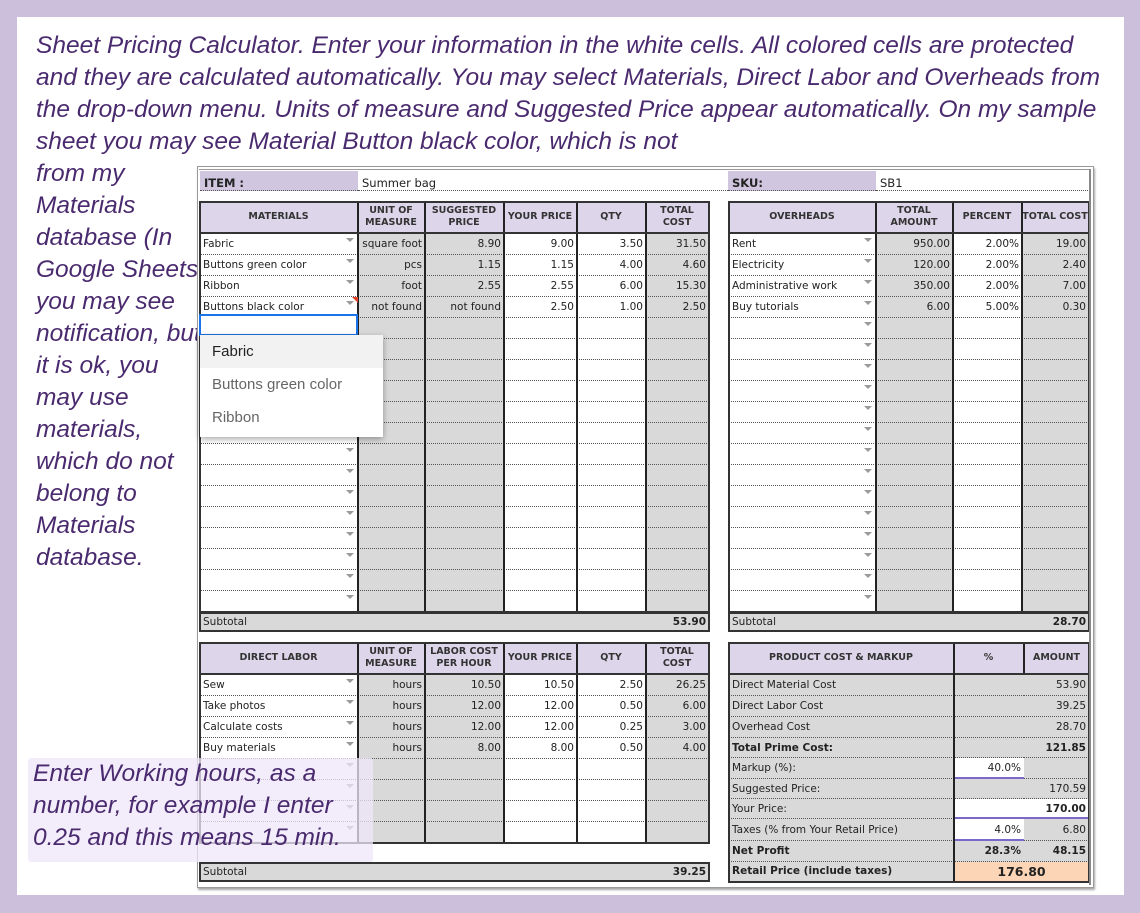 This screenshot has height=913, width=1140. Describe the element at coordinates (611, 454) in the screenshot. I see `materials-empty-row-10-qty` at that location.